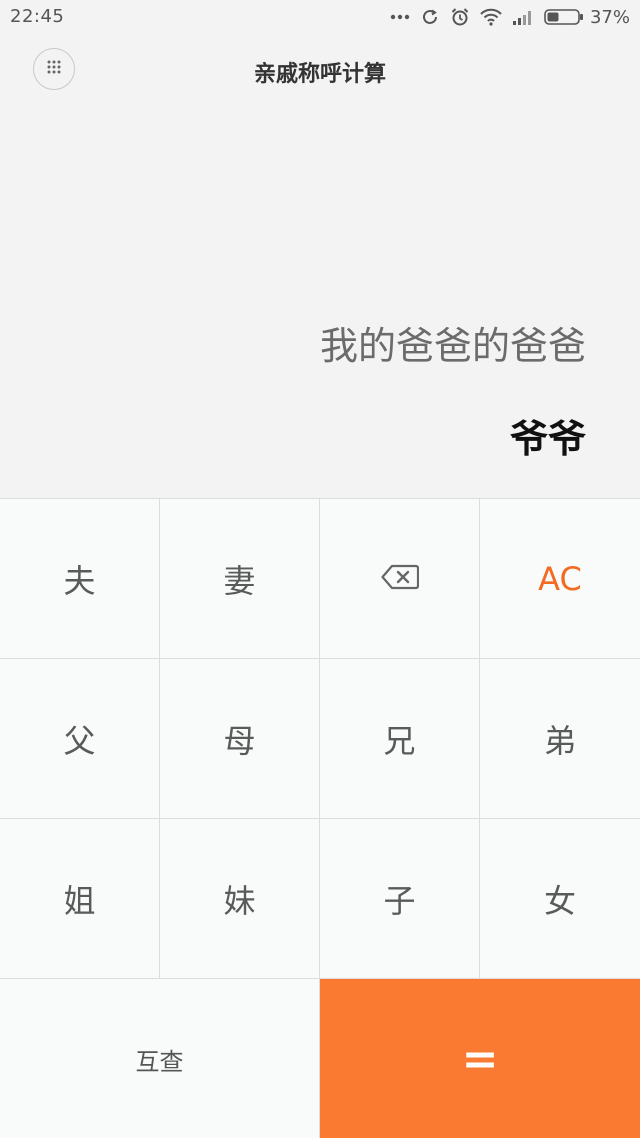  I want to click on key-daughter: 女, so click(560, 899).